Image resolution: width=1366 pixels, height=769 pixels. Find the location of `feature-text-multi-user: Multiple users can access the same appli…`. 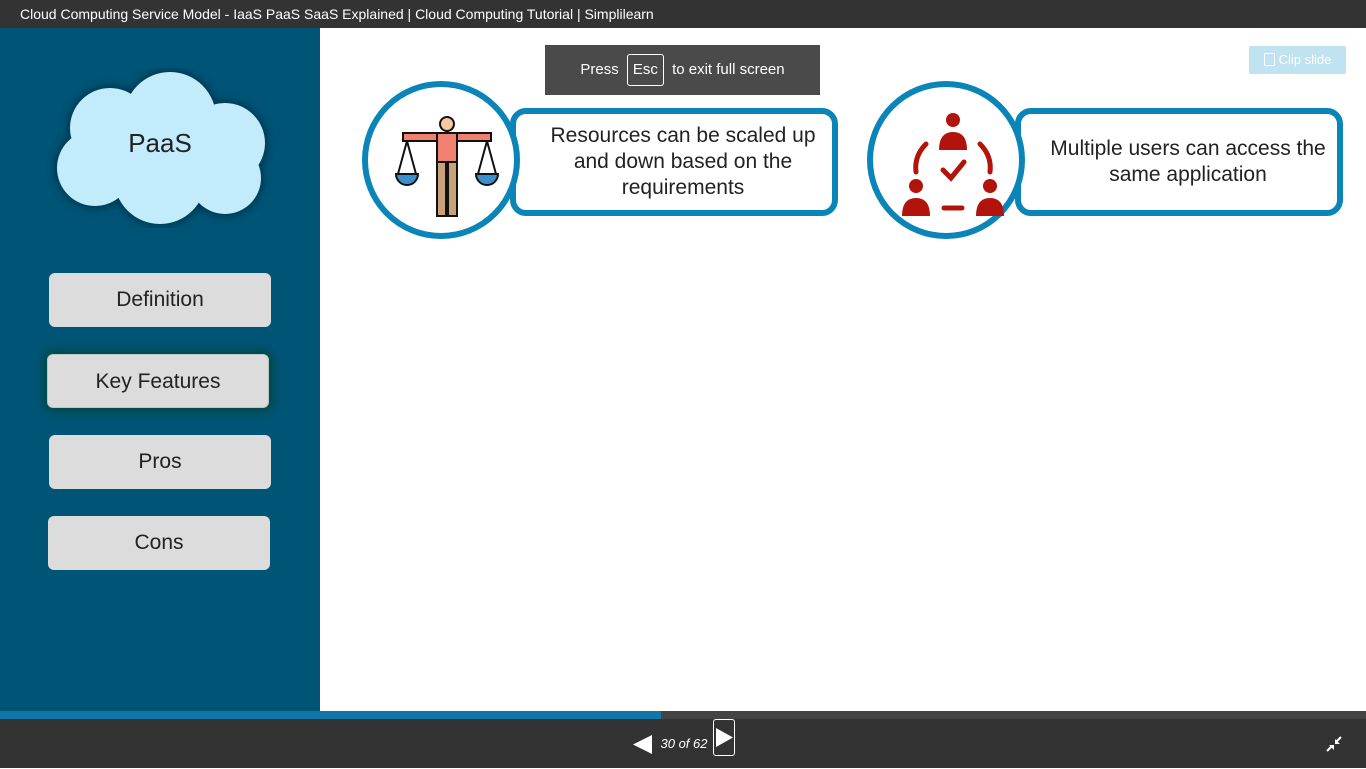

feature-text-multi-user: Multiple users can access the same appli… is located at coordinates (1188, 161).